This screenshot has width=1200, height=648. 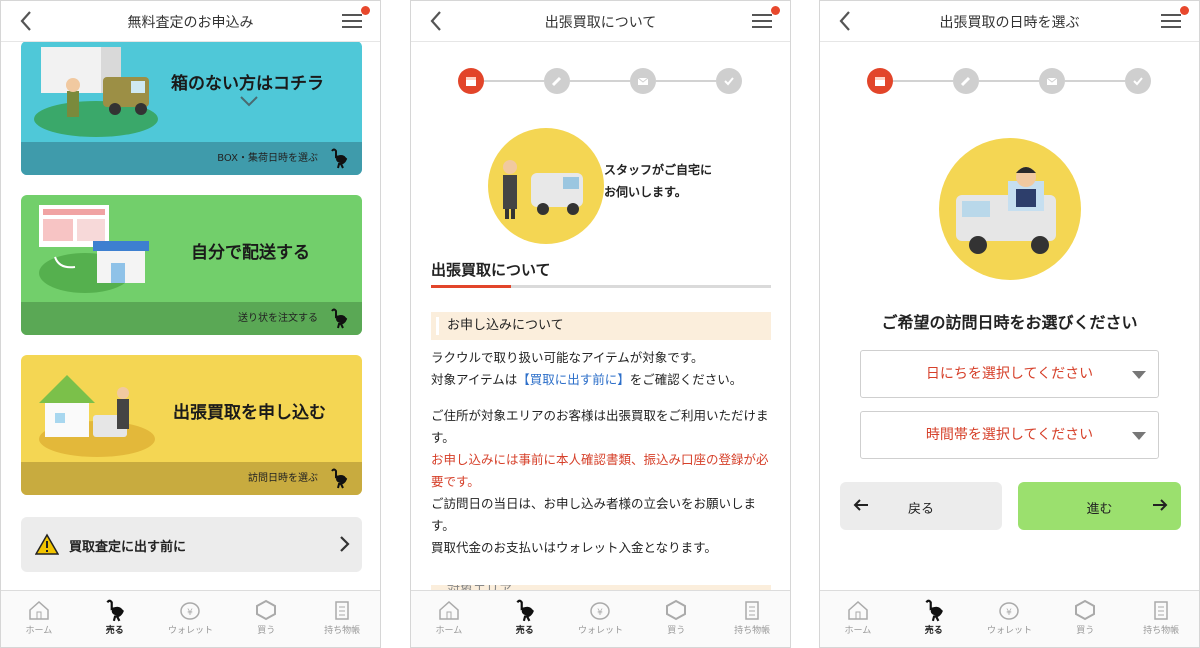 What do you see at coordinates (191, 318) in the screenshot?
I see `card-caption-bar: 送り状を注文する` at bounding box center [191, 318].